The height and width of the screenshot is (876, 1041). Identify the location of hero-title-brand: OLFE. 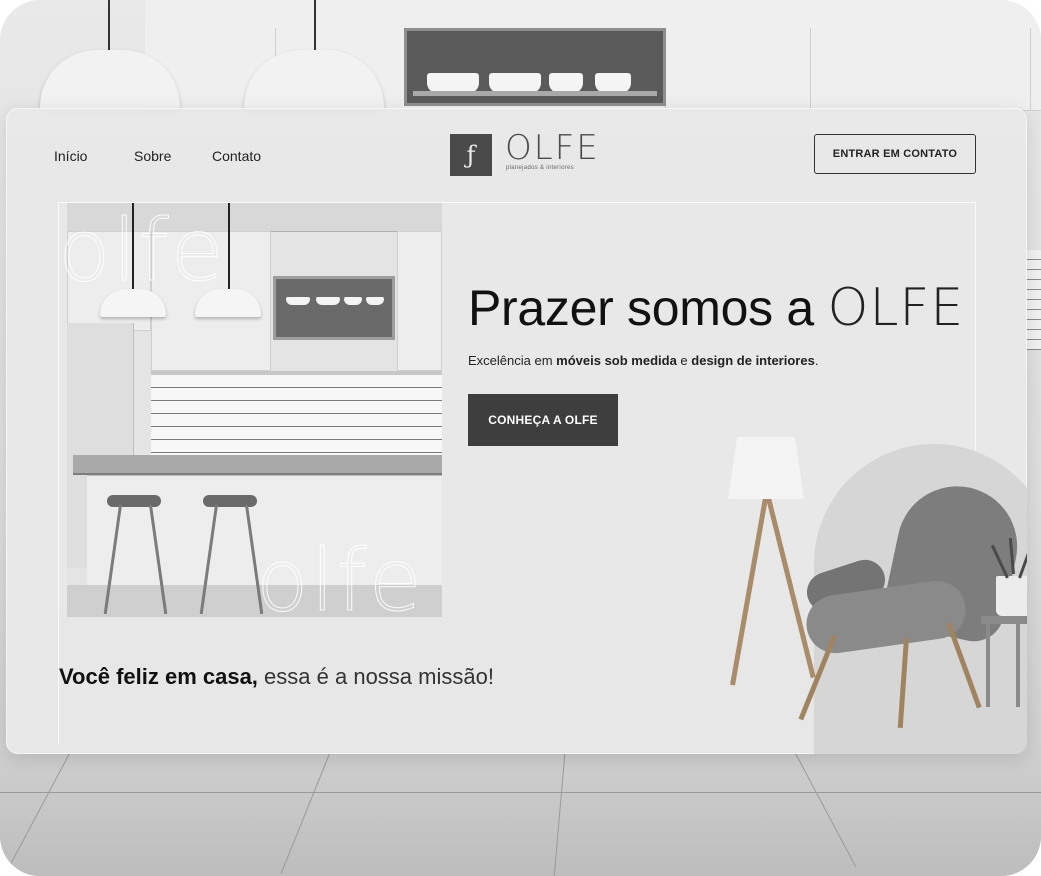
(896, 308).